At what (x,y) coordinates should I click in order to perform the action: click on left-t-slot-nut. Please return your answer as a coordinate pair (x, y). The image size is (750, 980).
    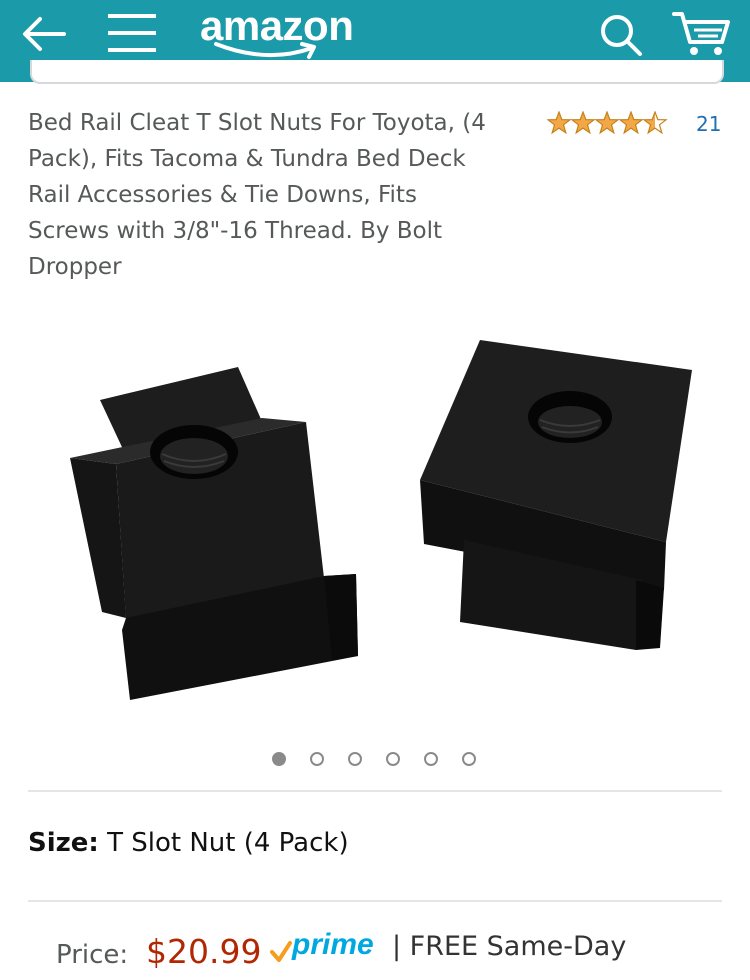
    Looking at the image, I should click on (214, 533).